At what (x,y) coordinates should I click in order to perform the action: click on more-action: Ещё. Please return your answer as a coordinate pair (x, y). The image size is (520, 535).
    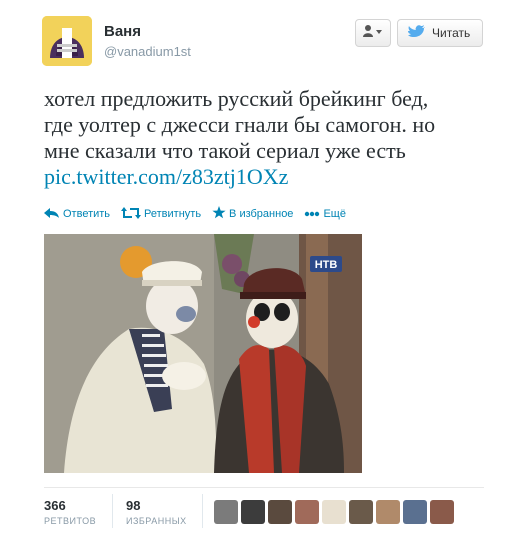
    Looking at the image, I should click on (325, 214).